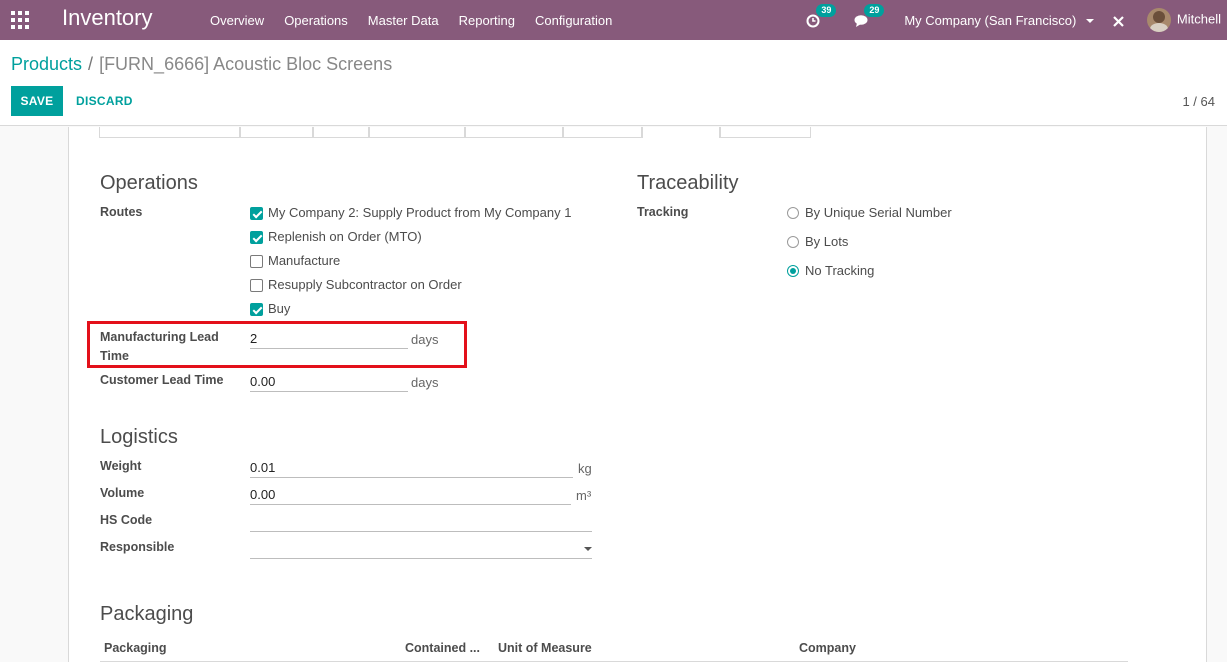 This screenshot has width=1227, height=662. Describe the element at coordinates (126, 520) in the screenshot. I see `hs-code-label: HS Code` at that location.